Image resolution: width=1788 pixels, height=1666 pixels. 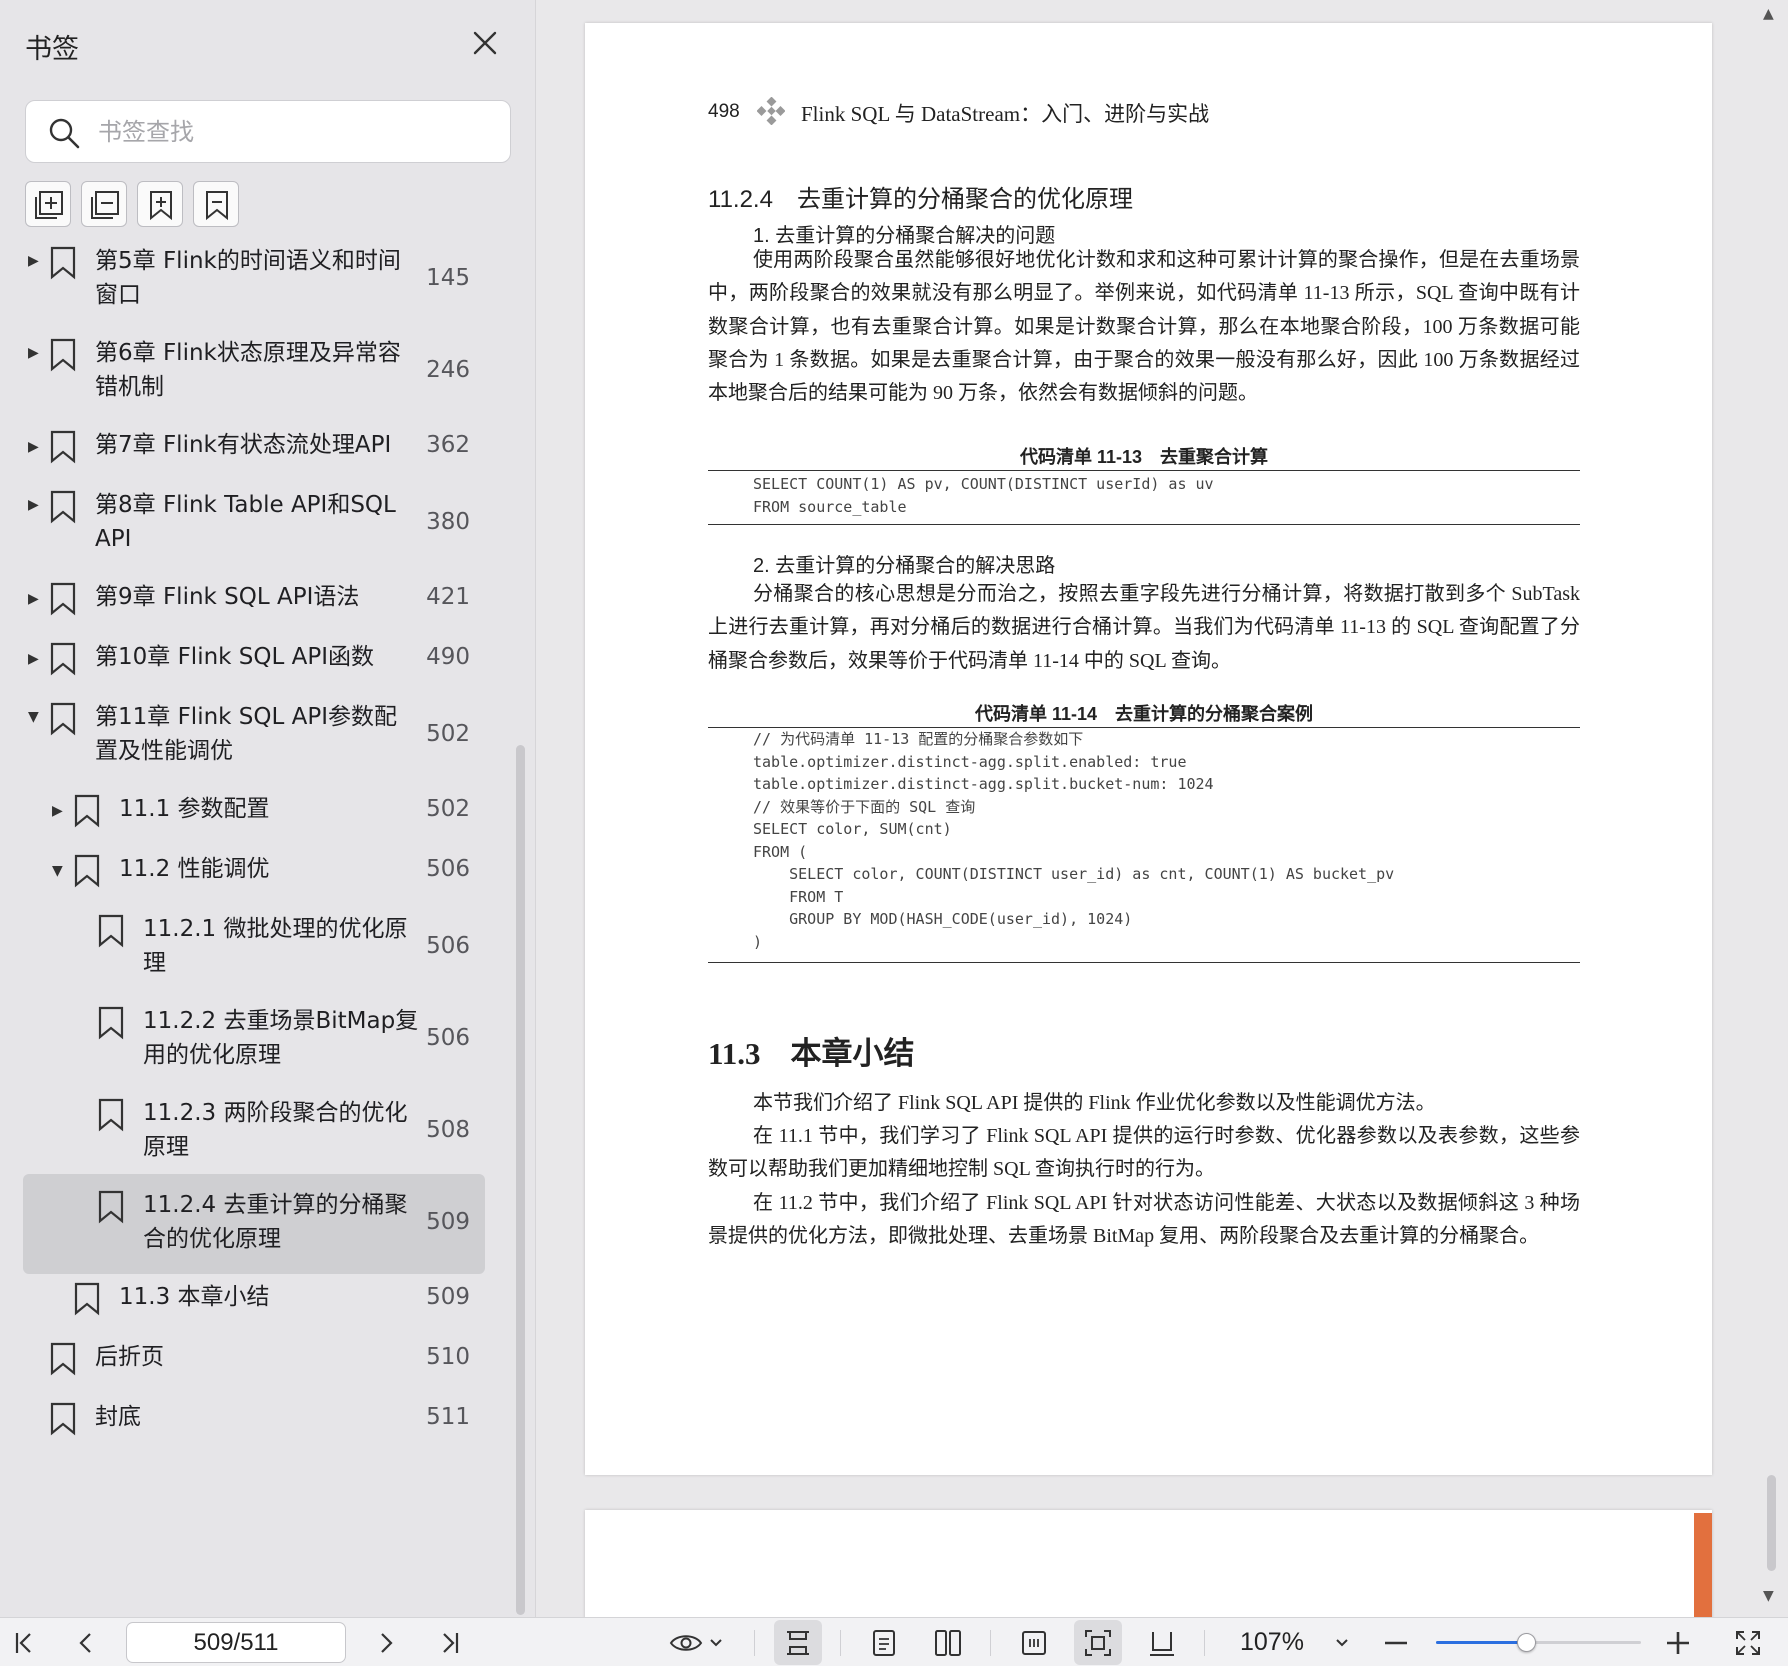 I want to click on bookmark-item: 后折页 510, so click(x=260, y=1359).